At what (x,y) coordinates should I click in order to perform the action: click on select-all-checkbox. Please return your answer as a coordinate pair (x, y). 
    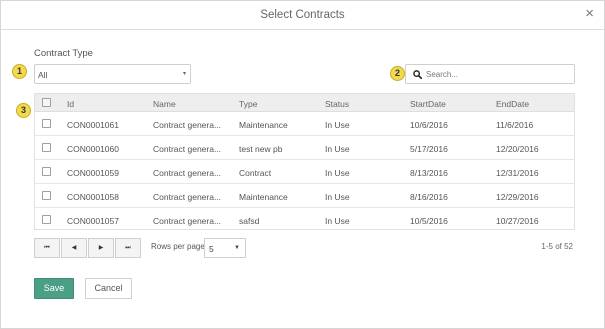
    Looking at the image, I should click on (46, 102).